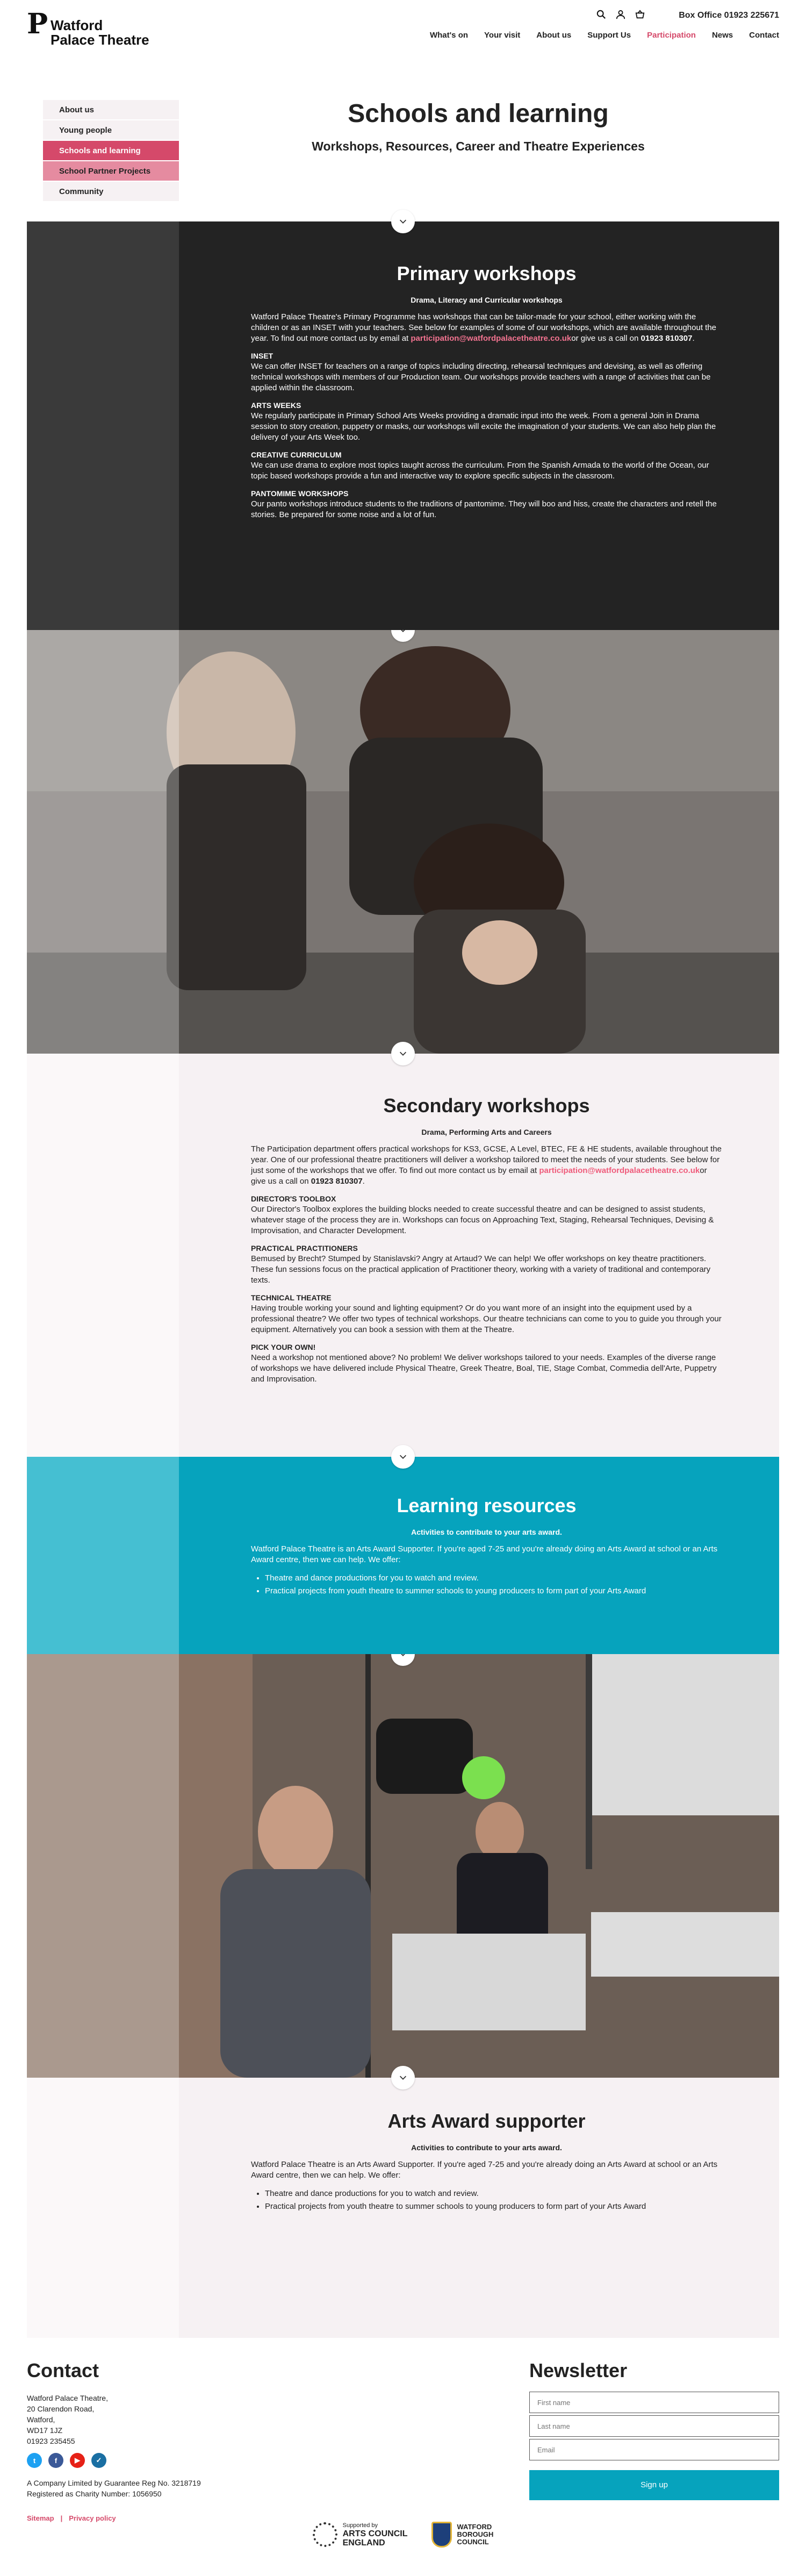 The image size is (806, 2576). I want to click on council-text: WATFORD BOROUGH COUNCIL, so click(475, 2534).